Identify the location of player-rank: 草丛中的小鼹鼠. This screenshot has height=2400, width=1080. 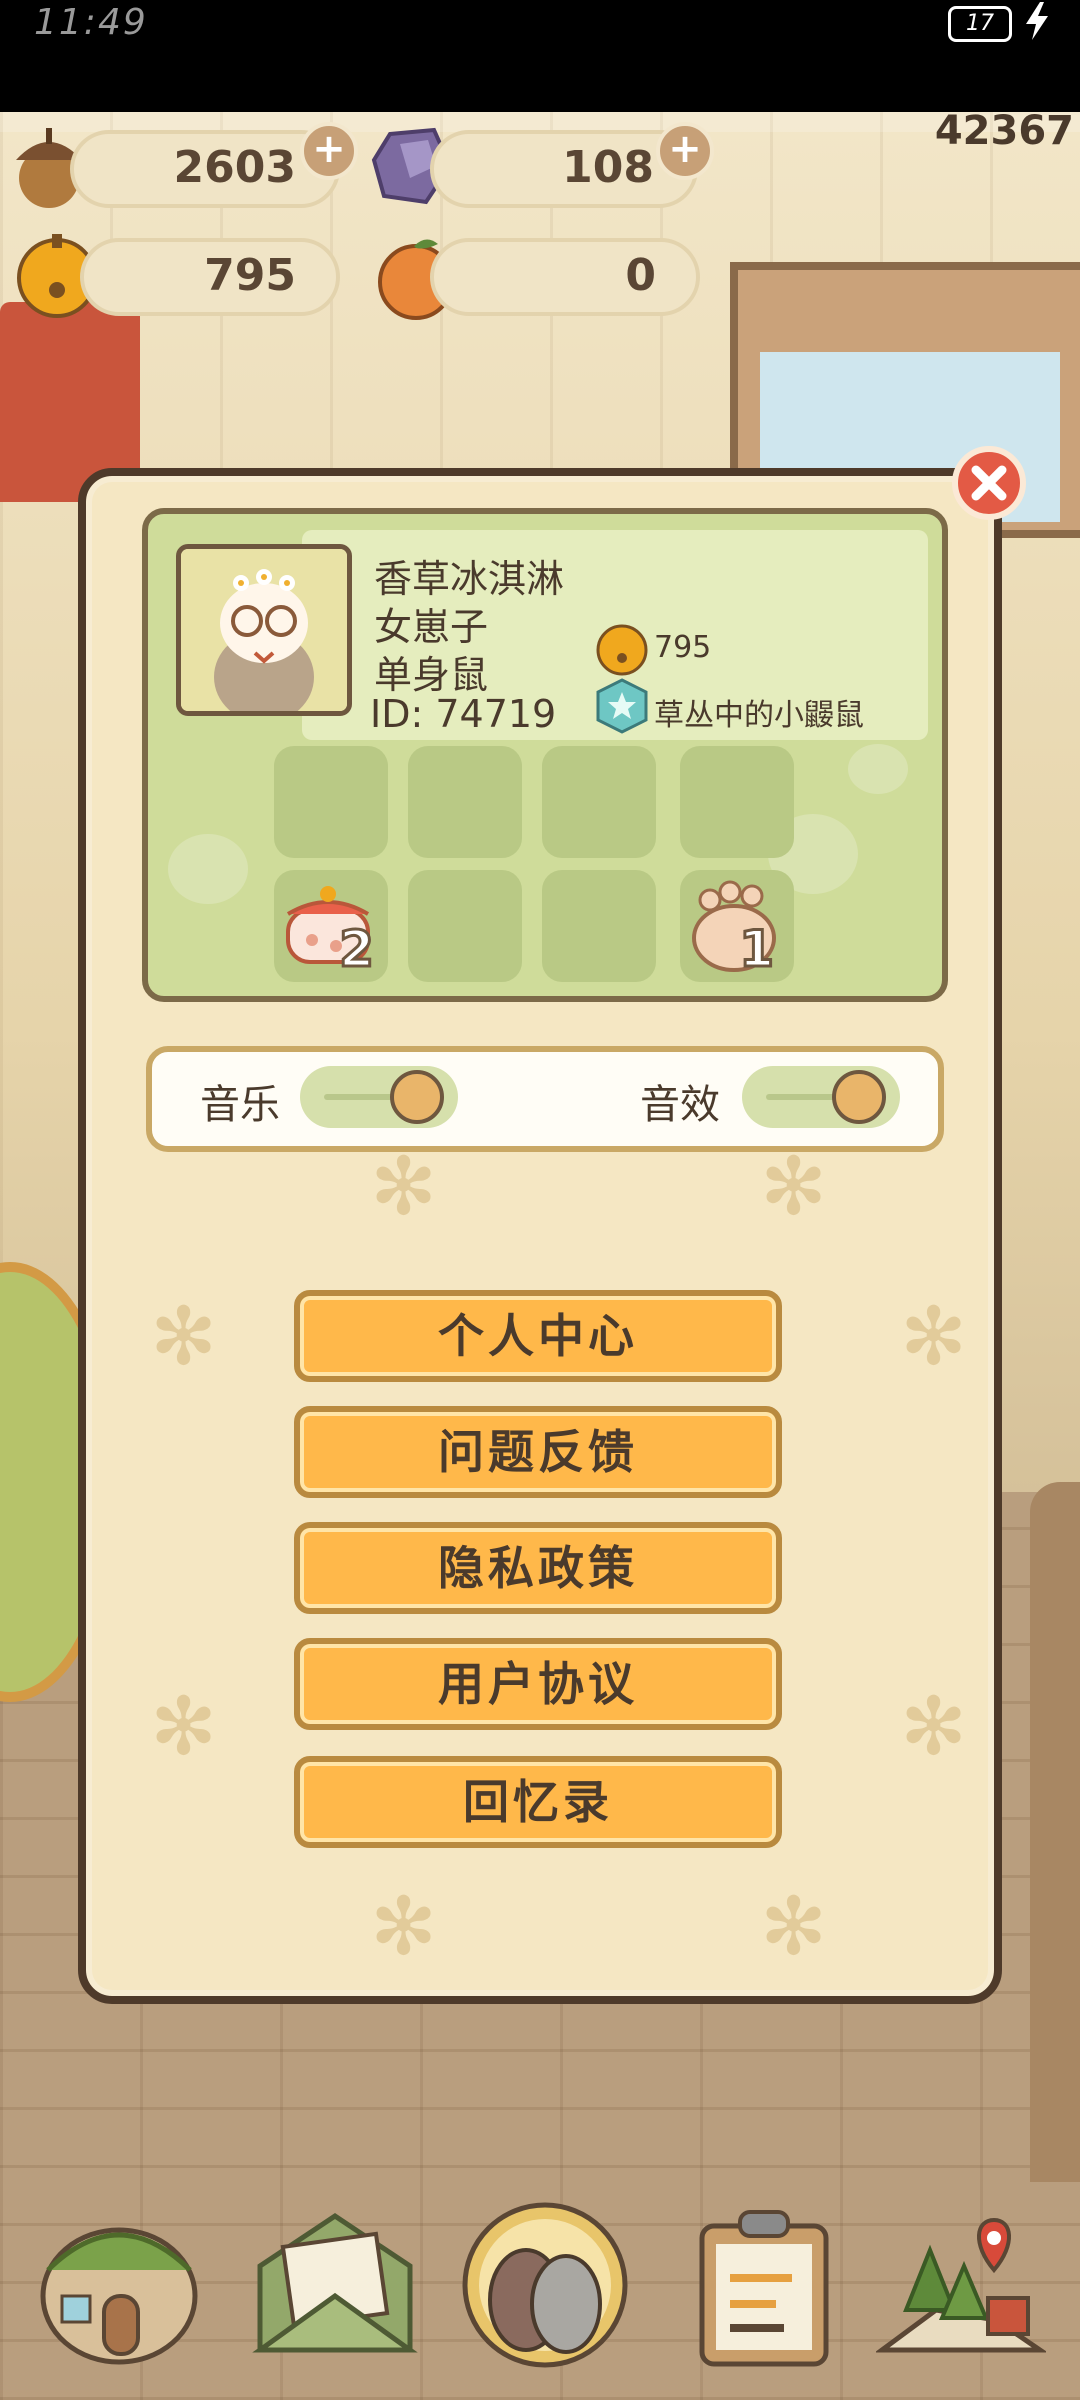
(759, 715).